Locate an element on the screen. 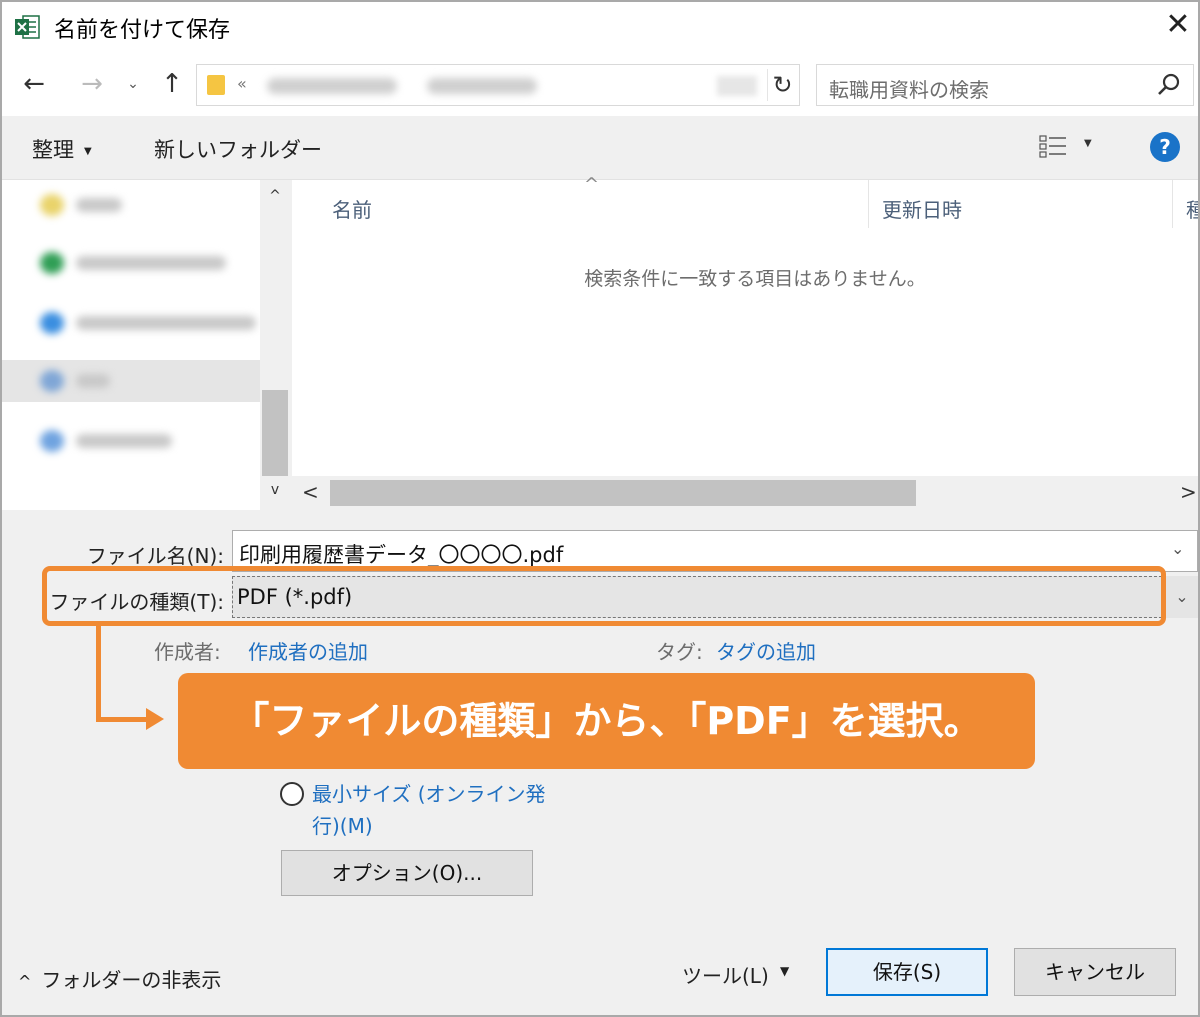  sort-indicator-icon: ^ is located at coordinates (592, 184).